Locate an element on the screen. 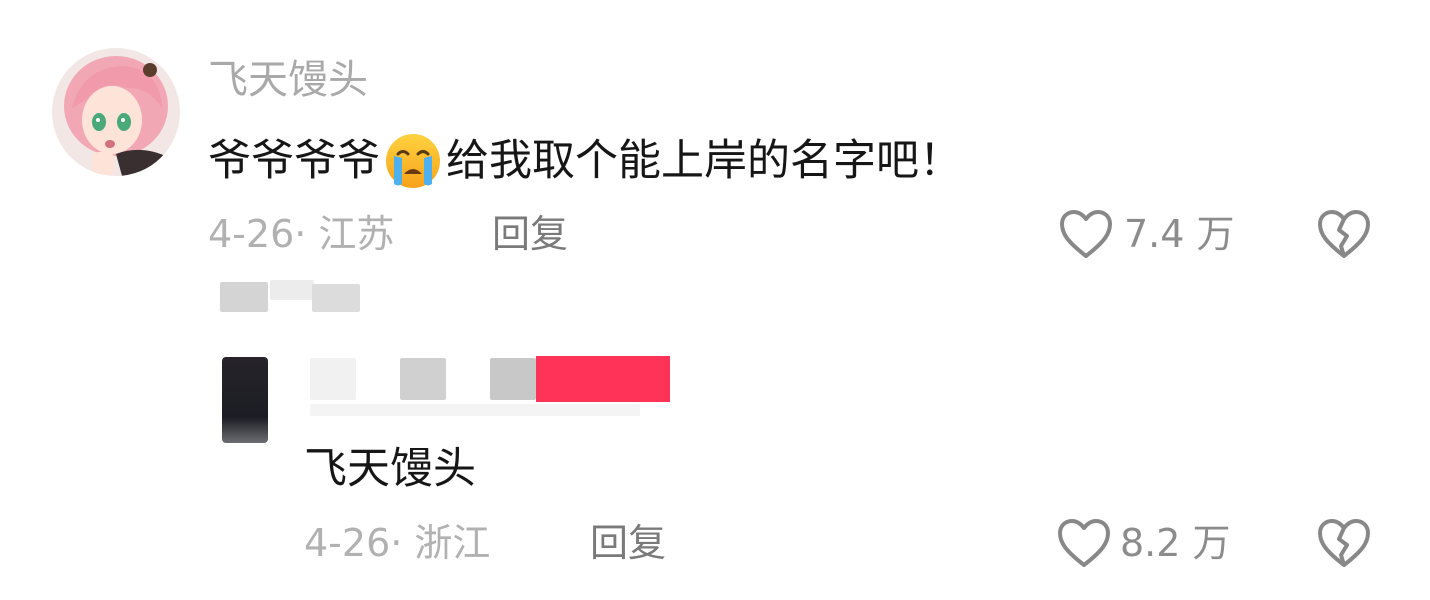 Image resolution: width=1430 pixels, height=600 pixels. comment-text-after: 给我取个能上岸的名字吧！ is located at coordinates (704, 160).